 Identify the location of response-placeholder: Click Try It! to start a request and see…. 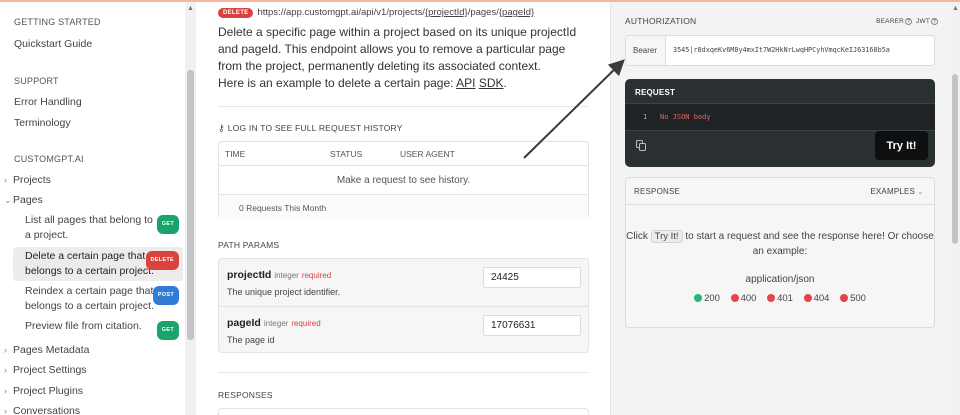
(780, 244).